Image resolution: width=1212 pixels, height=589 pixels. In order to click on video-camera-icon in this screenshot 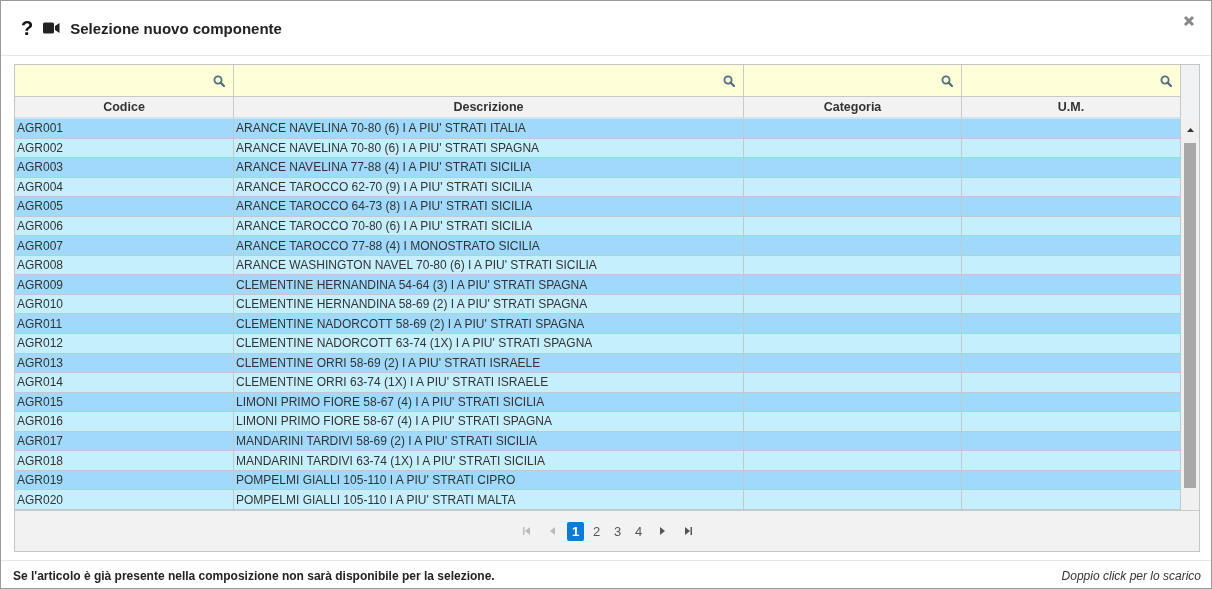, I will do `click(52, 28)`.